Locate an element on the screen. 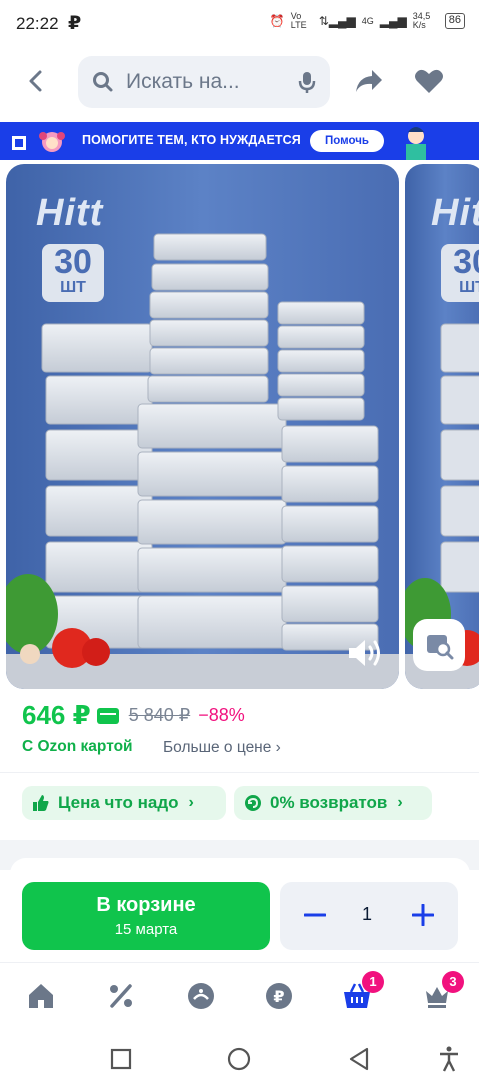  profile-count-badge: 3 is located at coordinates (453, 982).